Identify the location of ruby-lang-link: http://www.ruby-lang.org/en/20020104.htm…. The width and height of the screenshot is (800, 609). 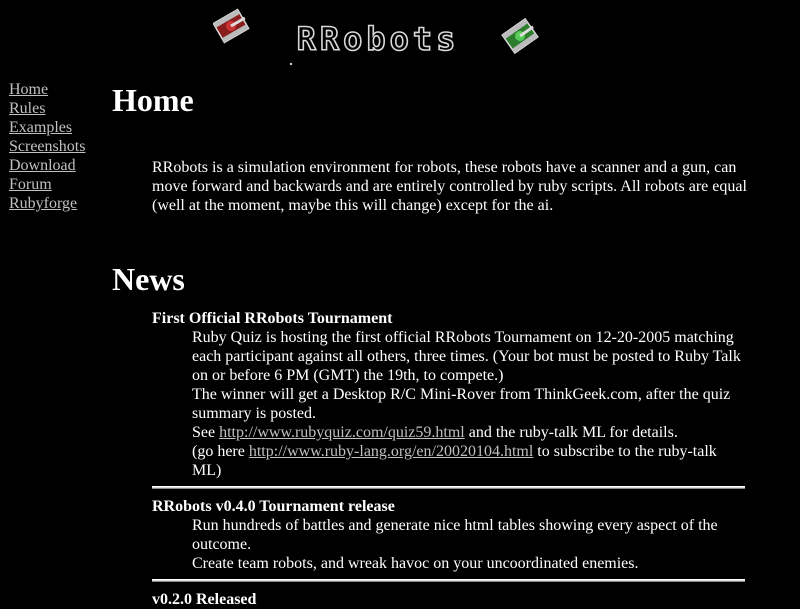
(391, 451).